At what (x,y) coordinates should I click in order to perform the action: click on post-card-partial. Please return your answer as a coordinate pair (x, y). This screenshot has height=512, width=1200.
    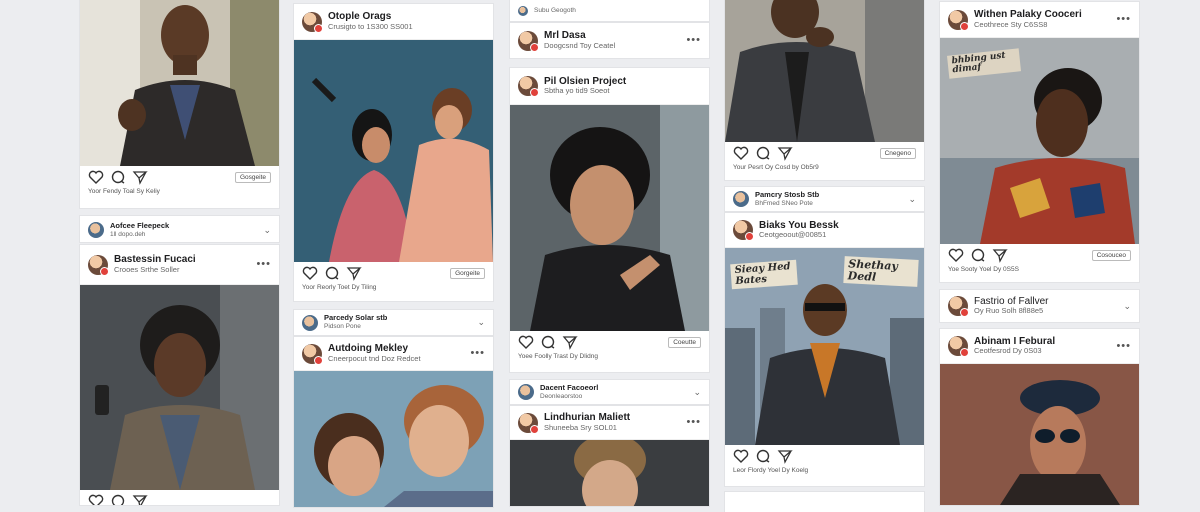
    Looking at the image, I should click on (824, 502).